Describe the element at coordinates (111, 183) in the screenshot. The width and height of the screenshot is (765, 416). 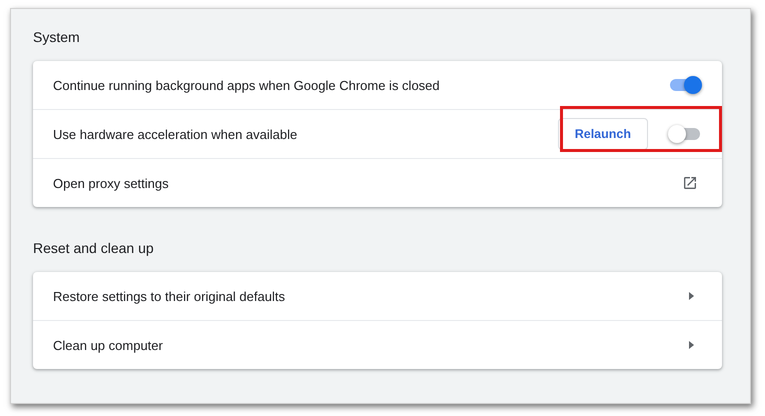
I see `setting-label: Open proxy settings` at that location.